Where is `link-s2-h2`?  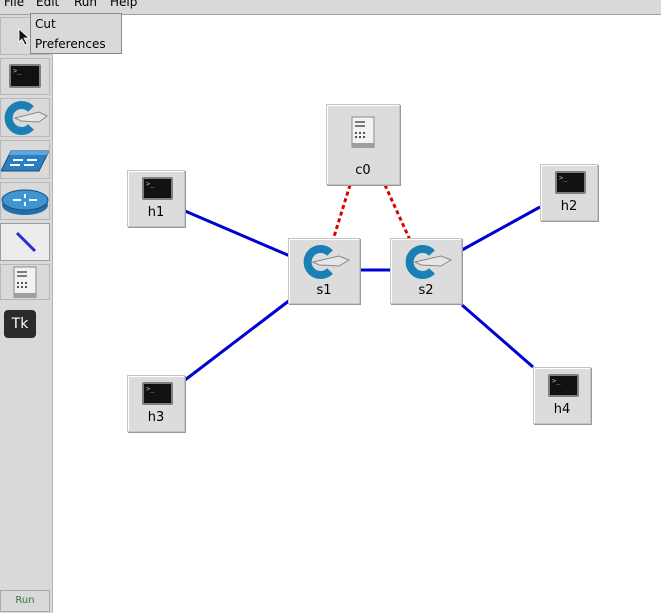
link-s2-h2 is located at coordinates (501, 228).